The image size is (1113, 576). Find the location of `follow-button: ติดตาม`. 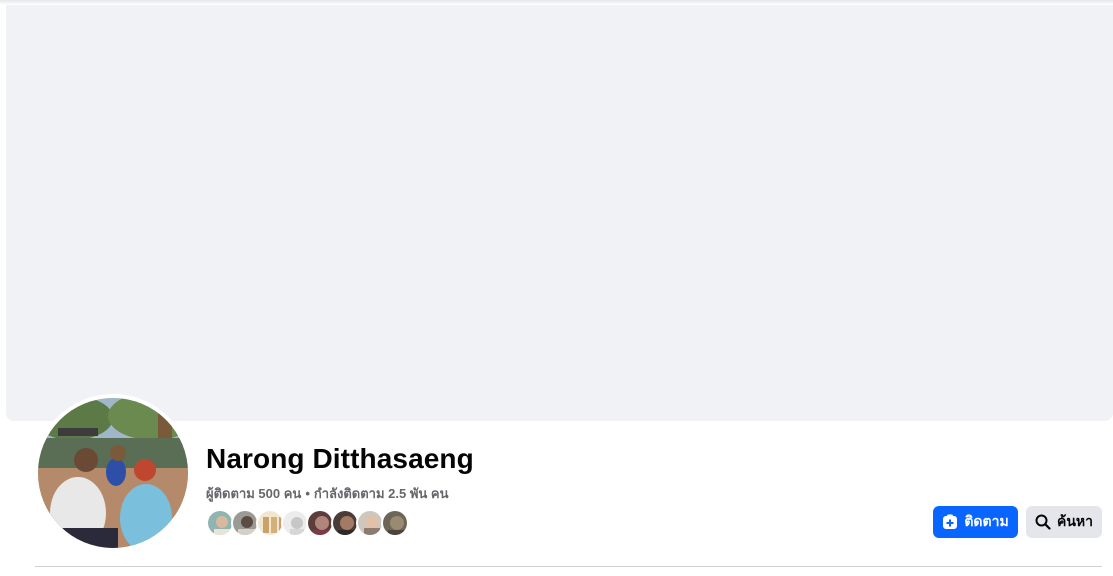

follow-button: ติดตาม is located at coordinates (975, 522).